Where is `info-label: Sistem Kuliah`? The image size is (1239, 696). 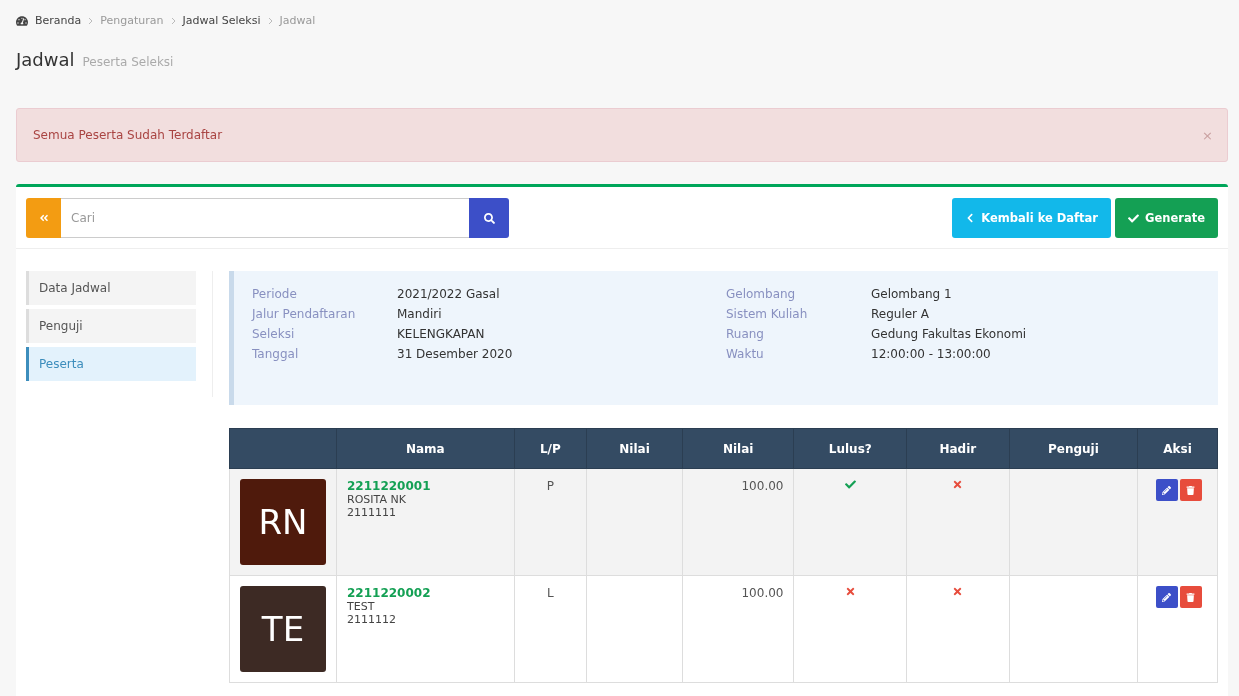 info-label: Sistem Kuliah is located at coordinates (767, 314).